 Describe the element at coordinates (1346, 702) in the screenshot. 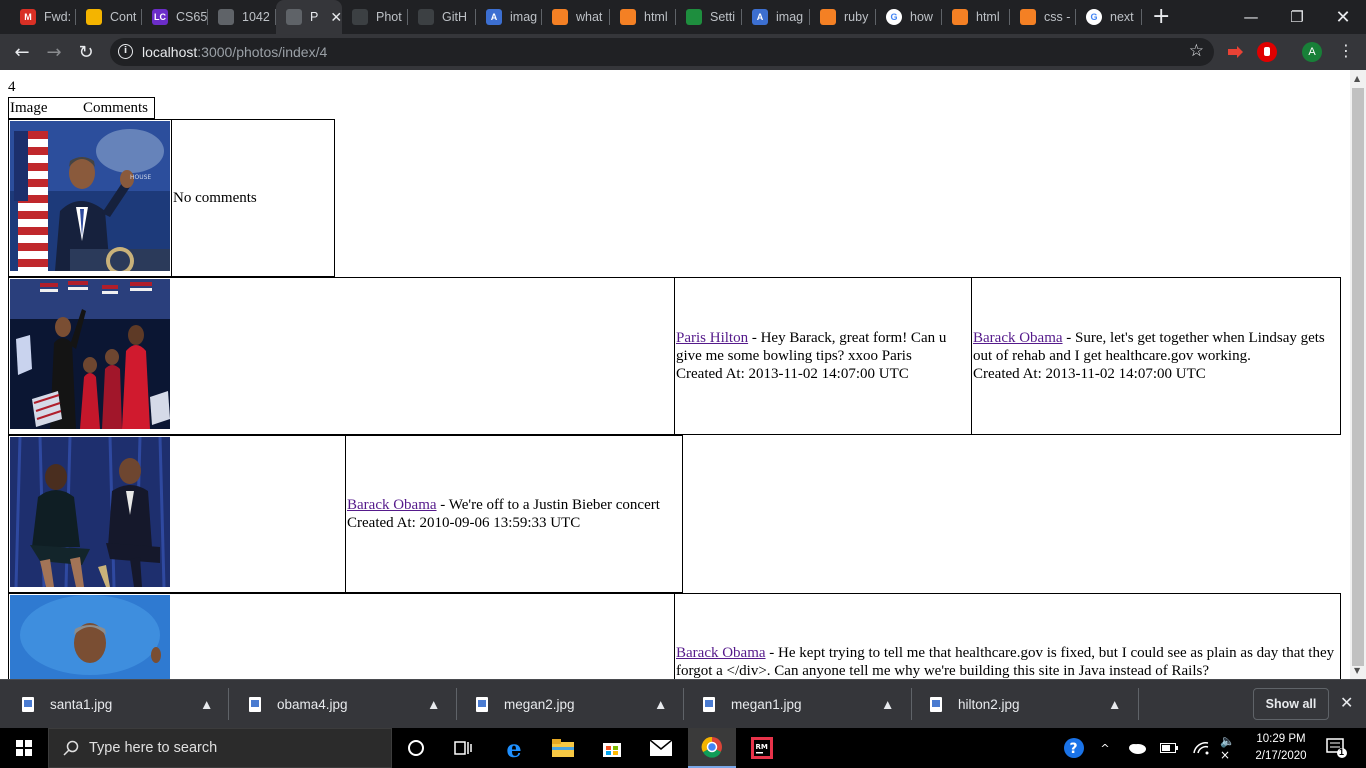

I see `close-shelf-icon: ✕` at that location.